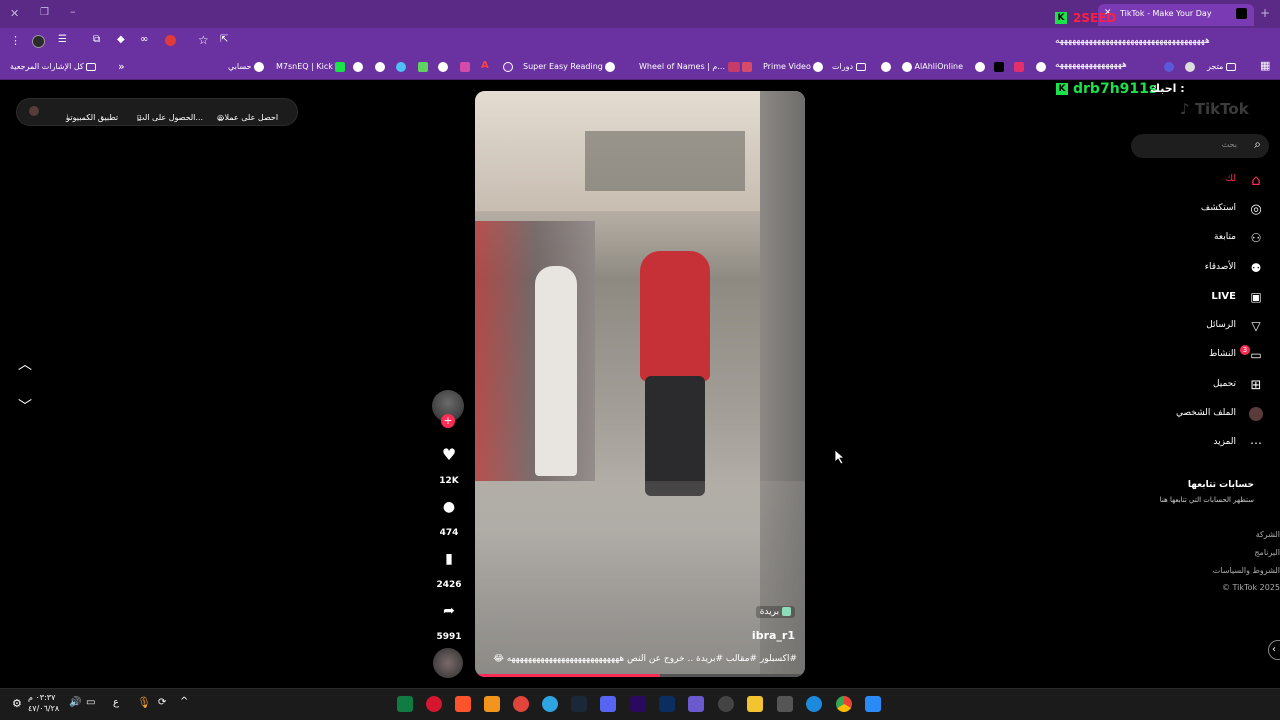 The height and width of the screenshot is (720, 1280). I want to click on sidebar-item-more: المزيد ⋯, so click(1223, 443).